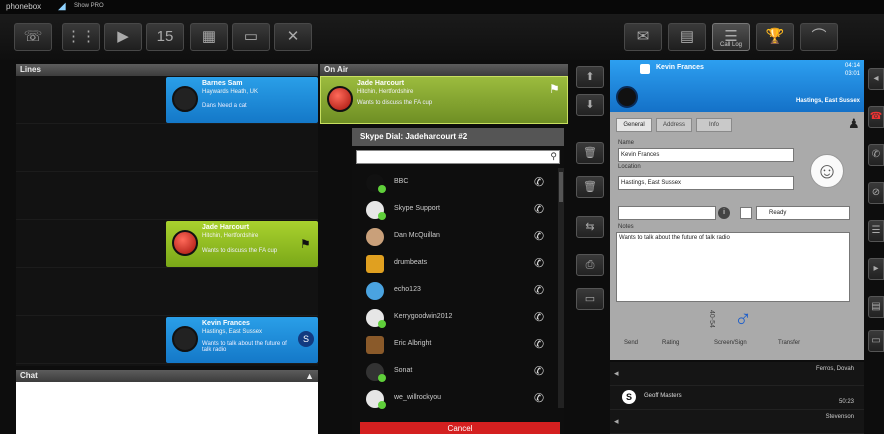 The width and height of the screenshot is (884, 434). I want to click on screen-sign-button: Screen/Sign, so click(730, 343).